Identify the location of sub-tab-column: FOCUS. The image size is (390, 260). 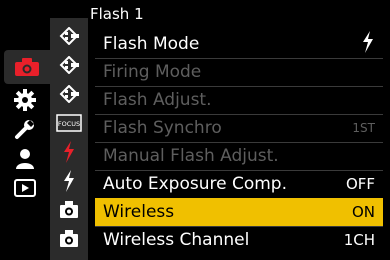
(69, 139).